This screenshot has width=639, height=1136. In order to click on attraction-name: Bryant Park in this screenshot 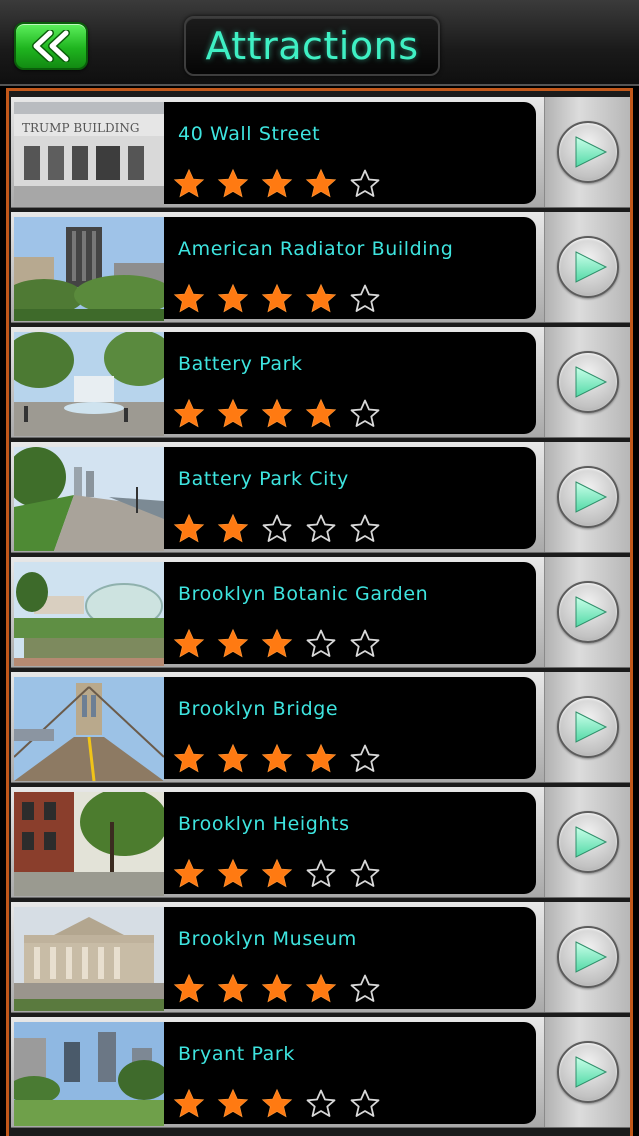, I will do `click(236, 1054)`.